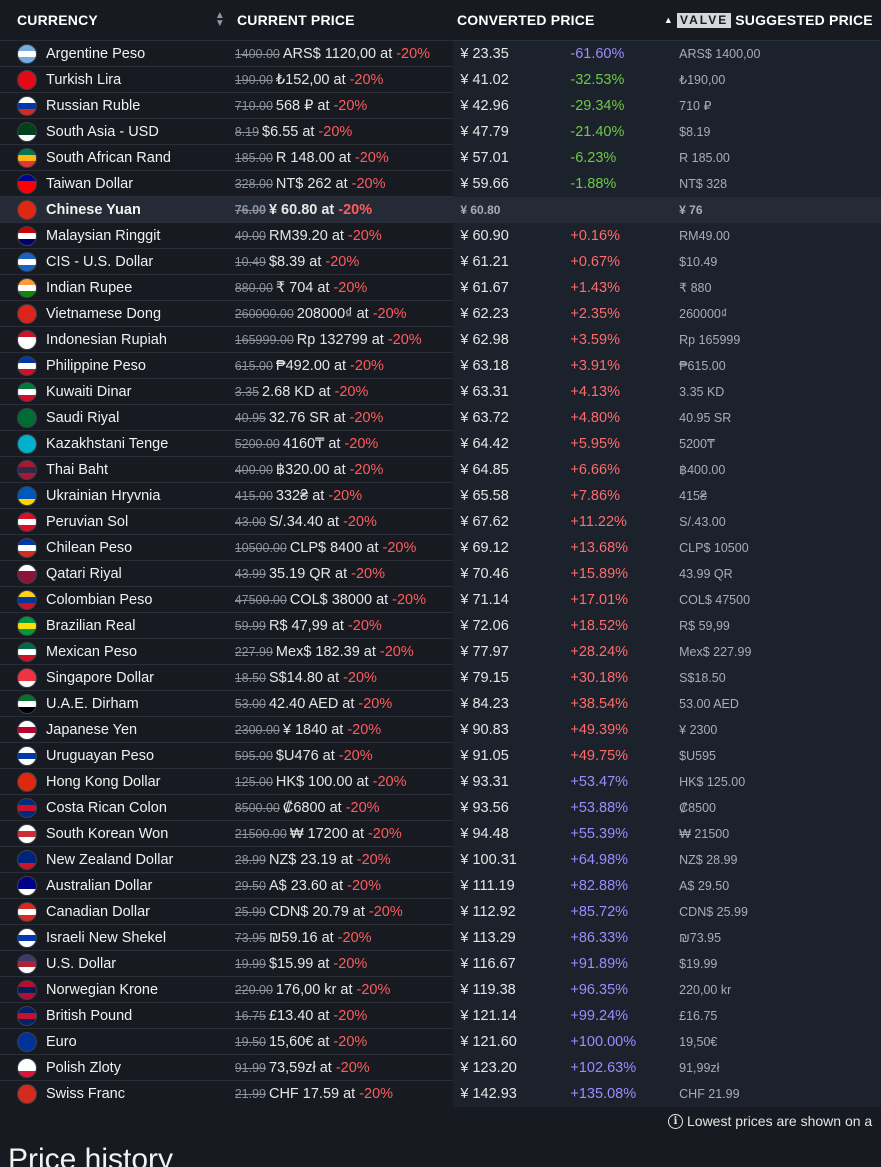  Describe the element at coordinates (117, 1094) in the screenshot. I see `currency-cell: Swiss Franc` at that location.